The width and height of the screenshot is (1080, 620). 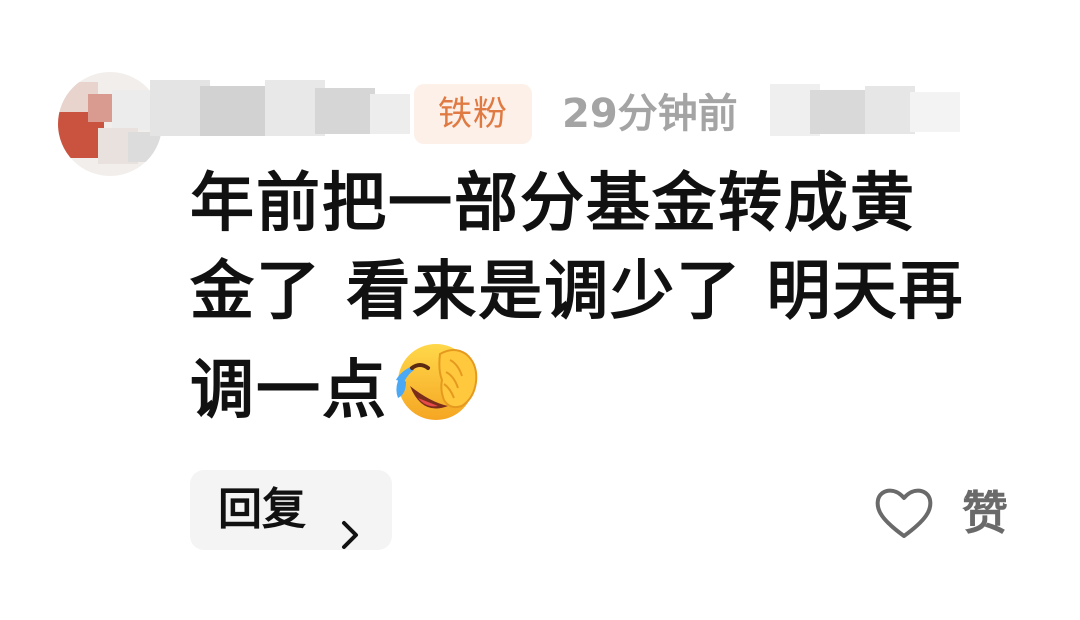 What do you see at coordinates (870, 110) in the screenshot?
I see `location-redacted` at bounding box center [870, 110].